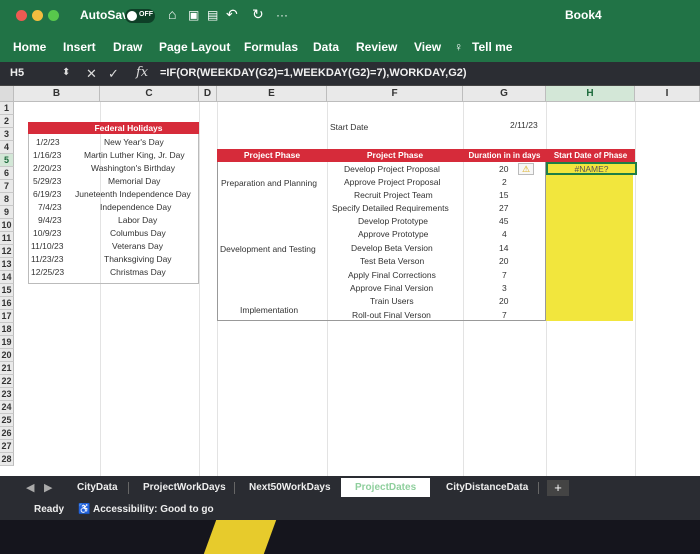 This screenshot has height=554, width=700. What do you see at coordinates (504, 182) in the screenshot?
I see `task-duration: 2` at bounding box center [504, 182].